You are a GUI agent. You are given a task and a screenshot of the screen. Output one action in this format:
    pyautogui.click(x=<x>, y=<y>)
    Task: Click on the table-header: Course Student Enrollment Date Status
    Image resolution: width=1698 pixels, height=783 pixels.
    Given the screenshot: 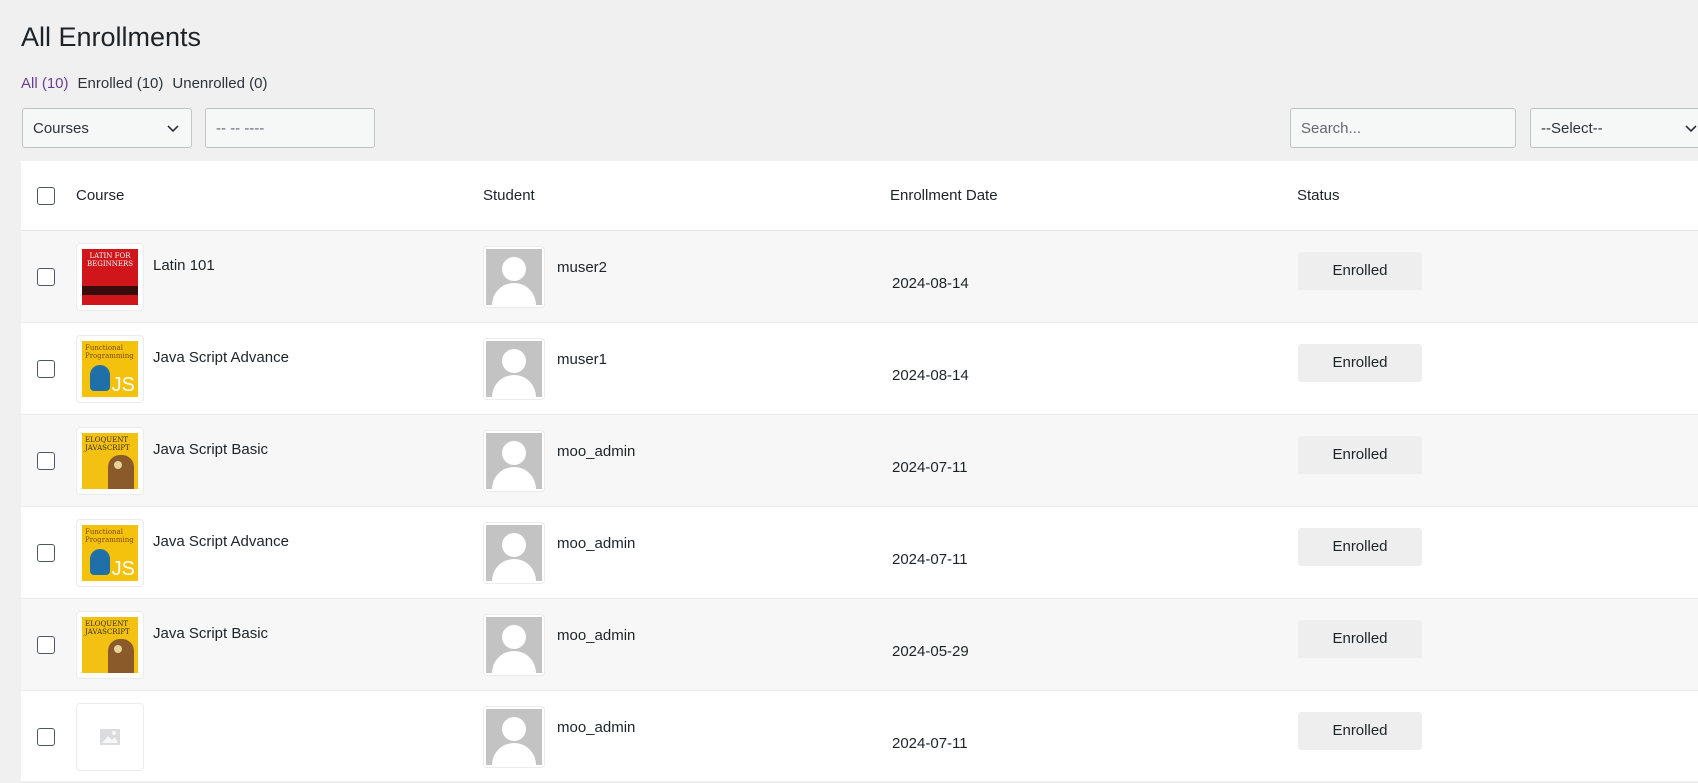 What is the action you would take?
    pyautogui.click(x=859, y=196)
    